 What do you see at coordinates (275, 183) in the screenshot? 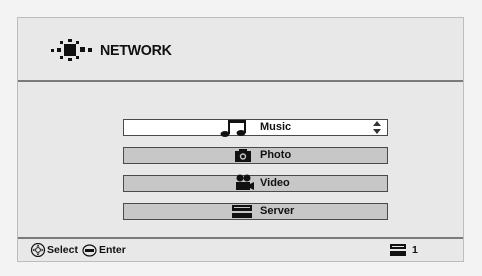
I see `menu-item-label: Video` at bounding box center [275, 183].